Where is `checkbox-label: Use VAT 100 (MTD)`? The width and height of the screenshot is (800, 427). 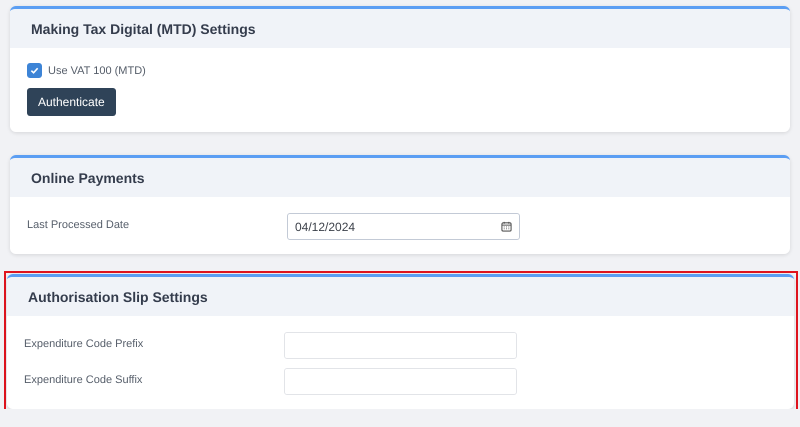
checkbox-label: Use VAT 100 (MTD) is located at coordinates (400, 70).